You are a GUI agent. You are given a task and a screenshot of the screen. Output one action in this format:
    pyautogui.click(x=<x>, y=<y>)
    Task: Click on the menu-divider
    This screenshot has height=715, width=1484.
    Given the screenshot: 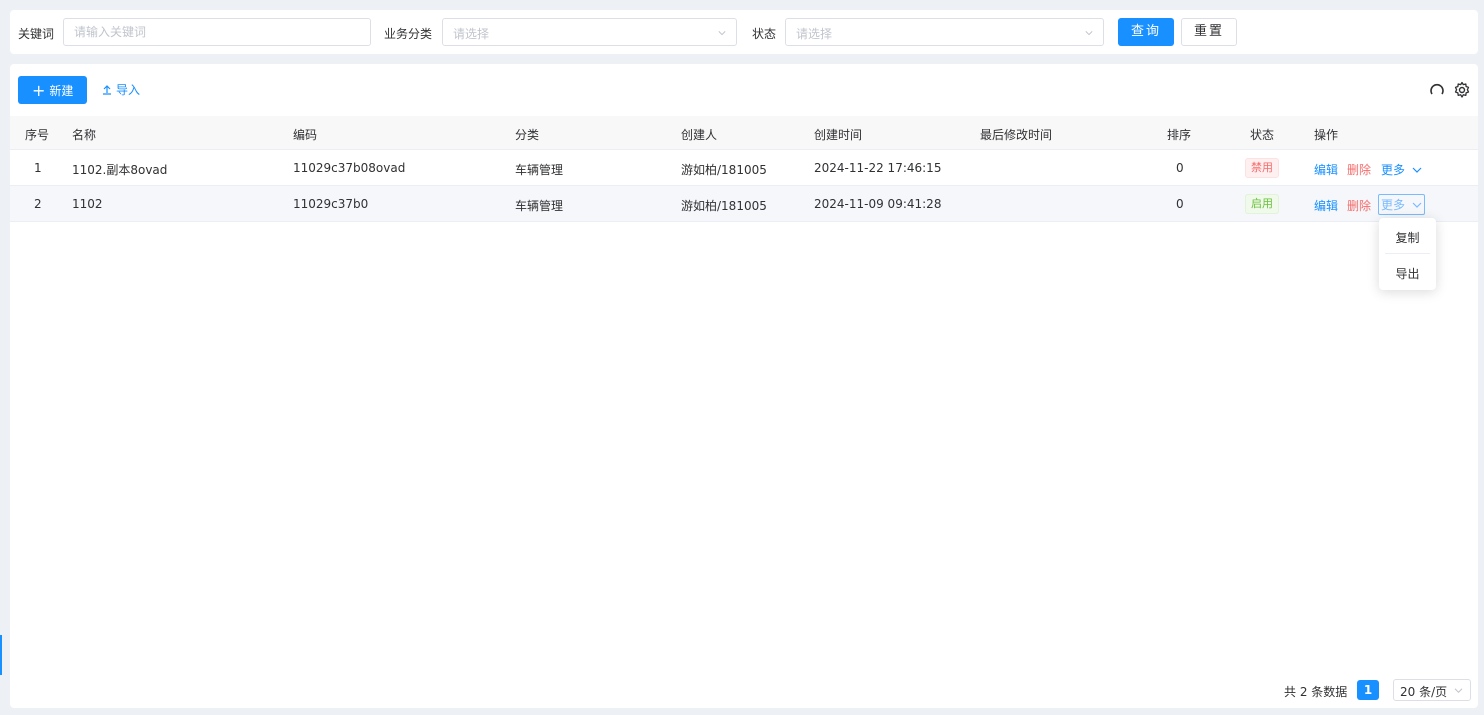 What is the action you would take?
    pyautogui.click(x=1407, y=253)
    